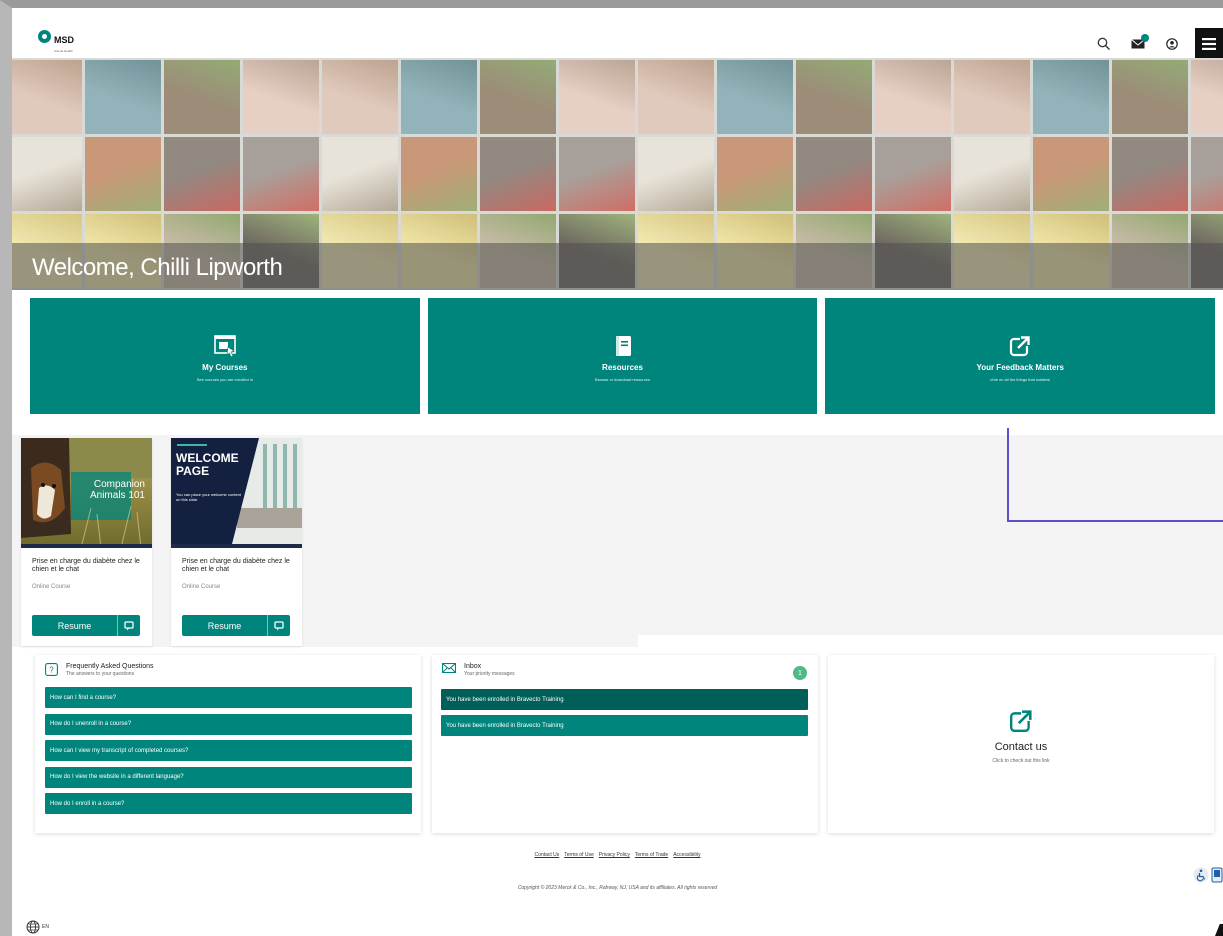  I want to click on menu-icon, so click(1209, 44).